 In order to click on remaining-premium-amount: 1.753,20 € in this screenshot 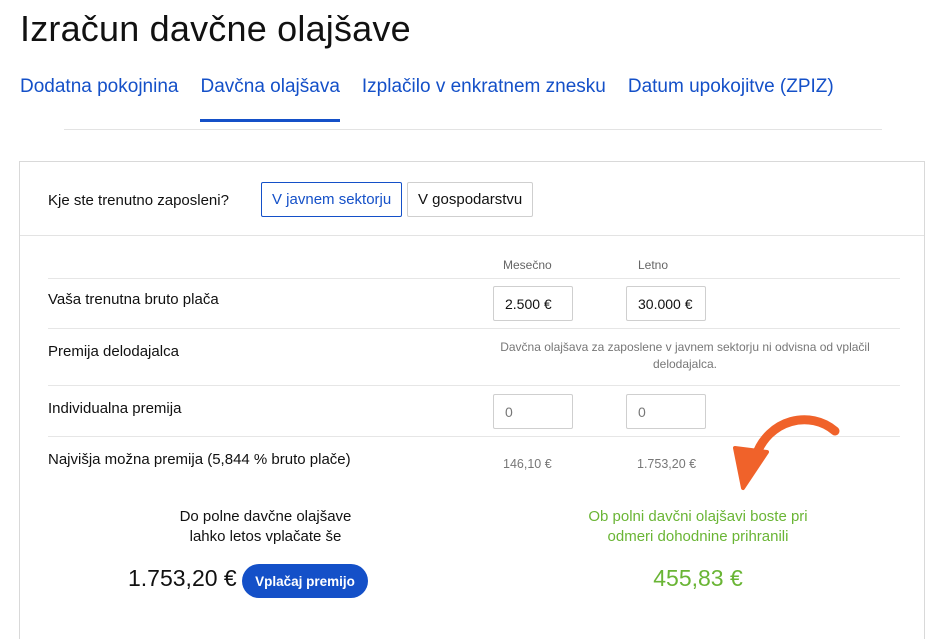, I will do `click(182, 578)`.